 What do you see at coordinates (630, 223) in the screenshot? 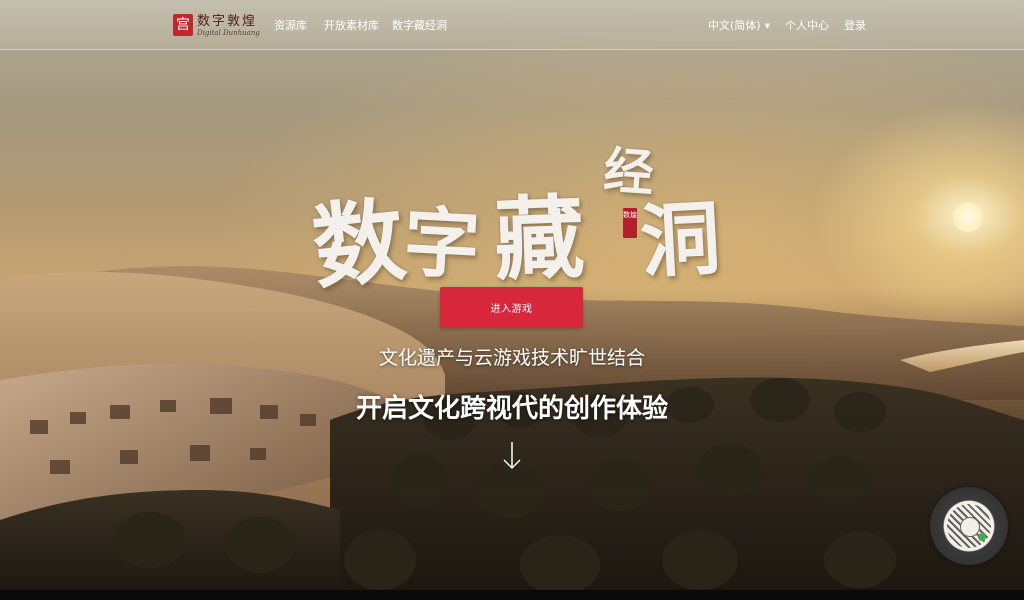
I see `calligraphy-seal-icon: 数煌` at bounding box center [630, 223].